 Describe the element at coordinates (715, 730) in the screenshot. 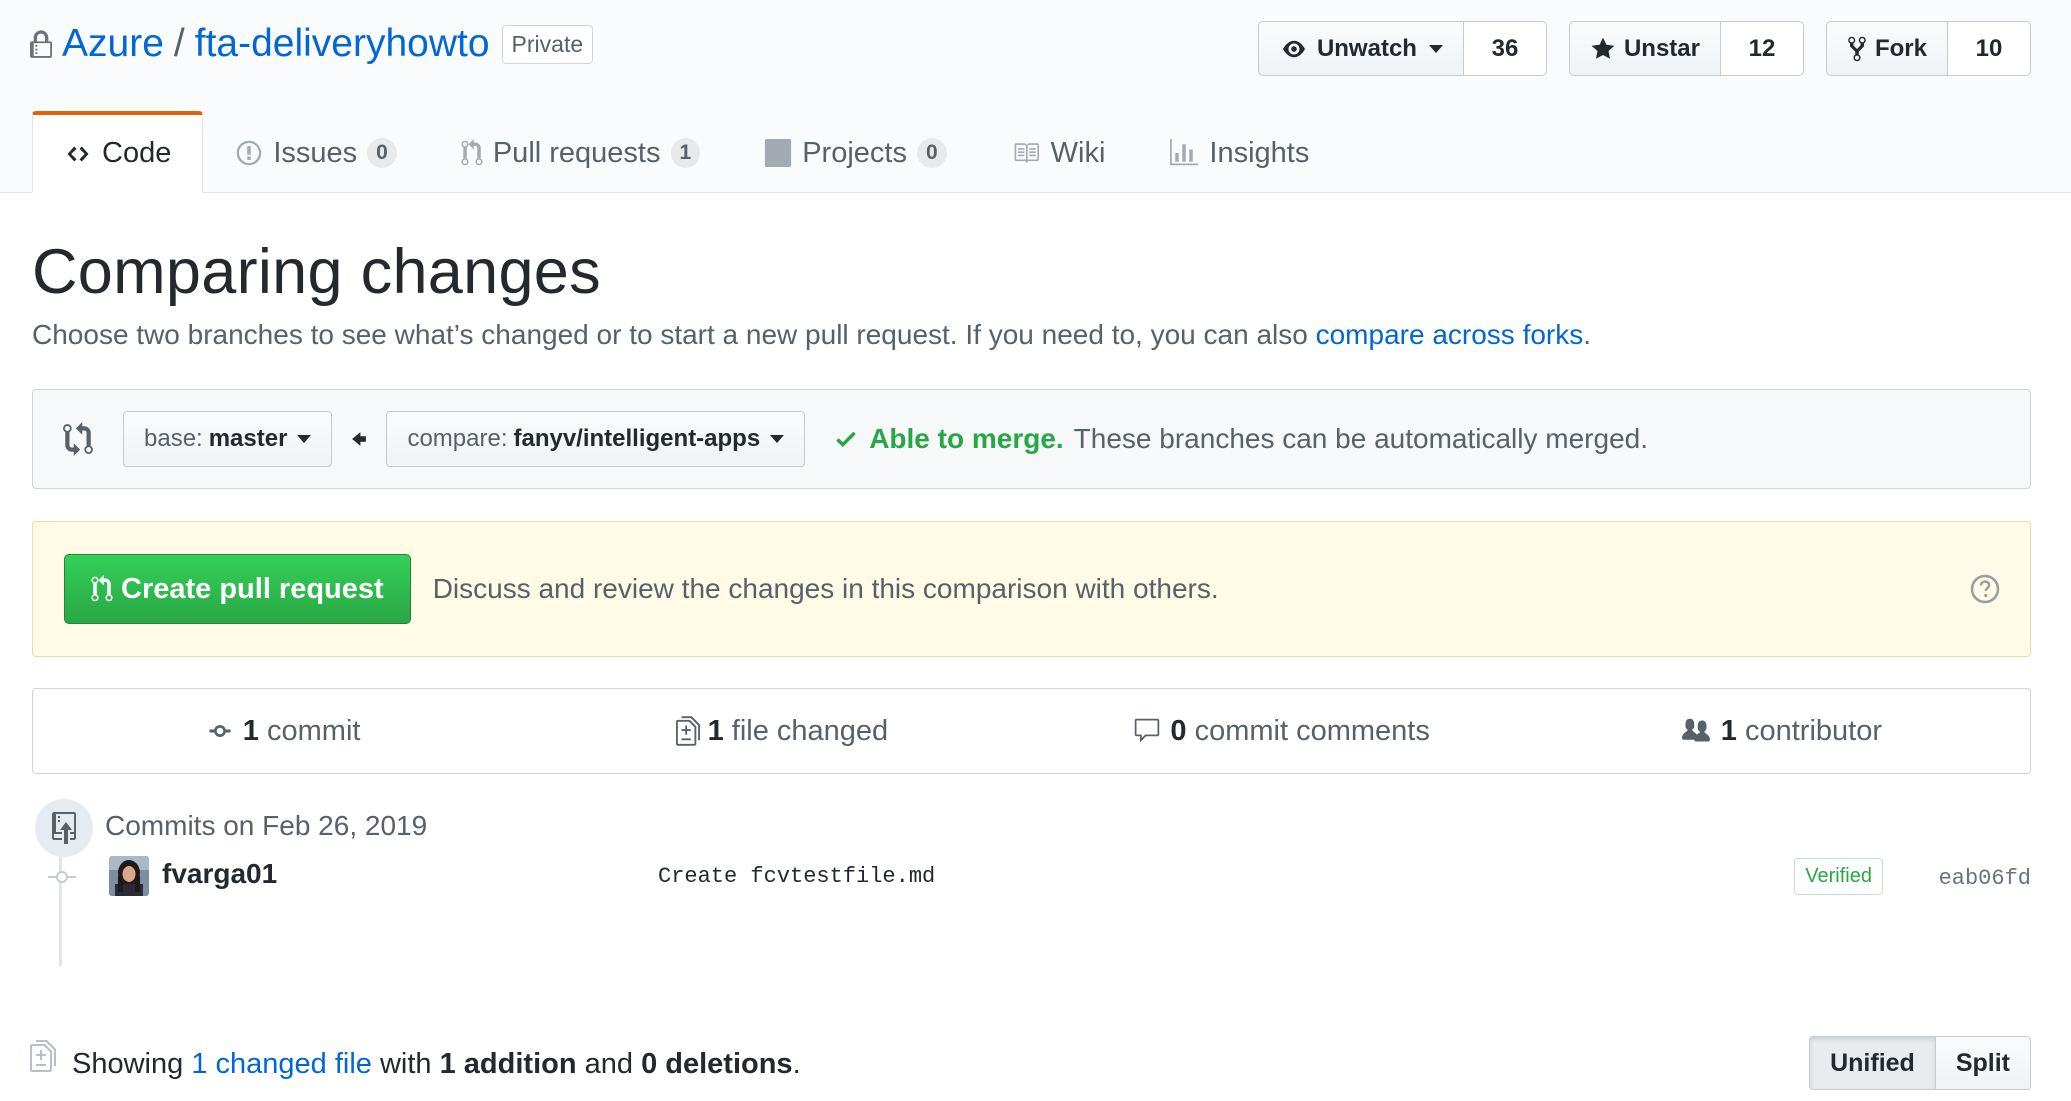

I see `files-count: 1` at that location.